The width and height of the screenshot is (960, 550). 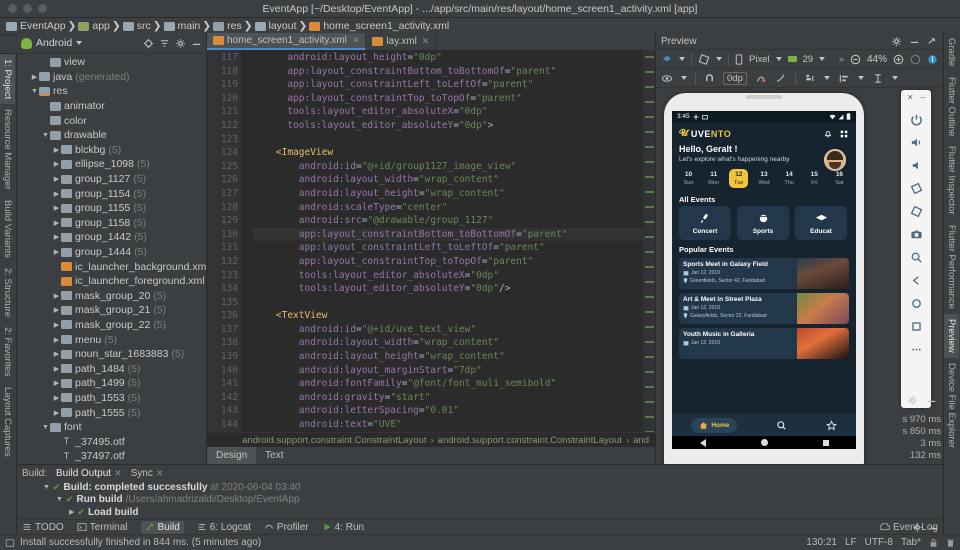 What do you see at coordinates (454, 276) in the screenshot?
I see `code-line: tools:layout_editor_absoluteX="0dp"` at bounding box center [454, 276].